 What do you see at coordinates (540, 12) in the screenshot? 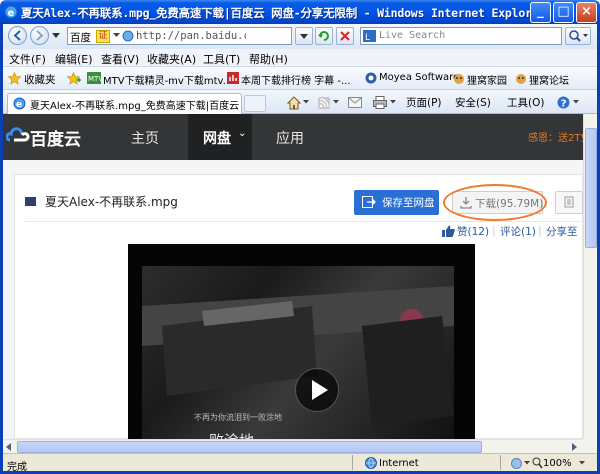
I see `minimize-button: _` at bounding box center [540, 12].